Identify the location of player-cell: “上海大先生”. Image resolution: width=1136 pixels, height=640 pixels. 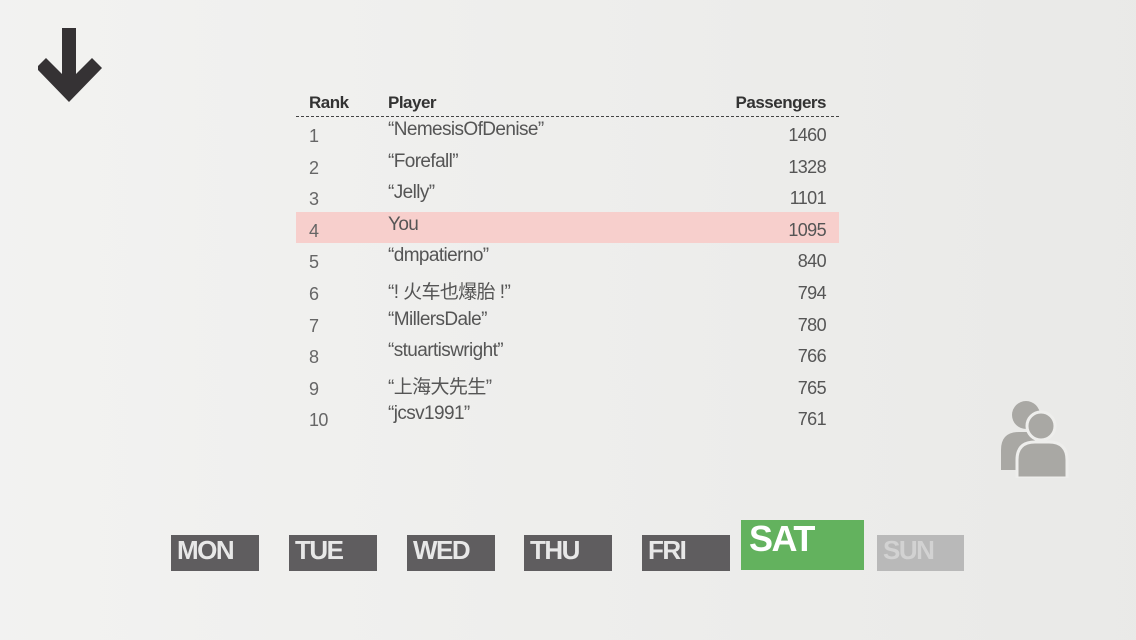
(440, 387).